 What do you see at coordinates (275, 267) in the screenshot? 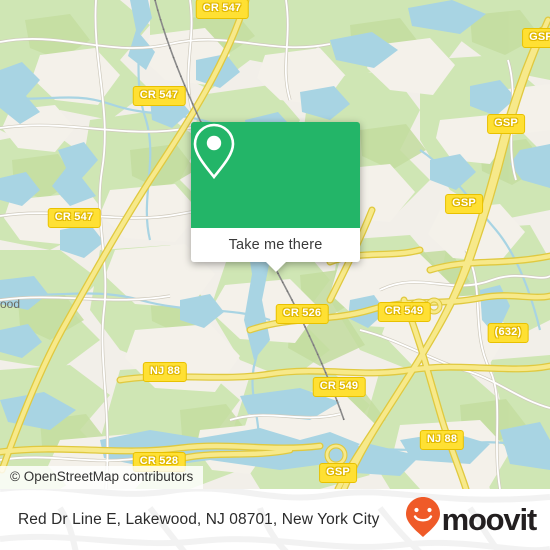
I see `popup-tail` at bounding box center [275, 267].